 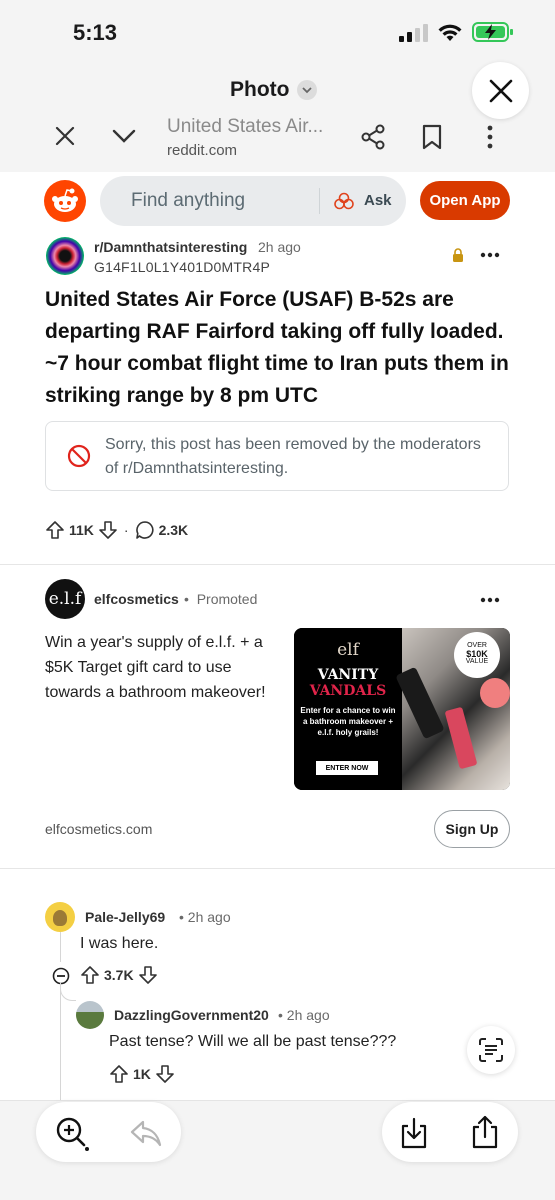 I want to click on comment-username: DazzlingGovernment20, so click(x=191, y=1015).